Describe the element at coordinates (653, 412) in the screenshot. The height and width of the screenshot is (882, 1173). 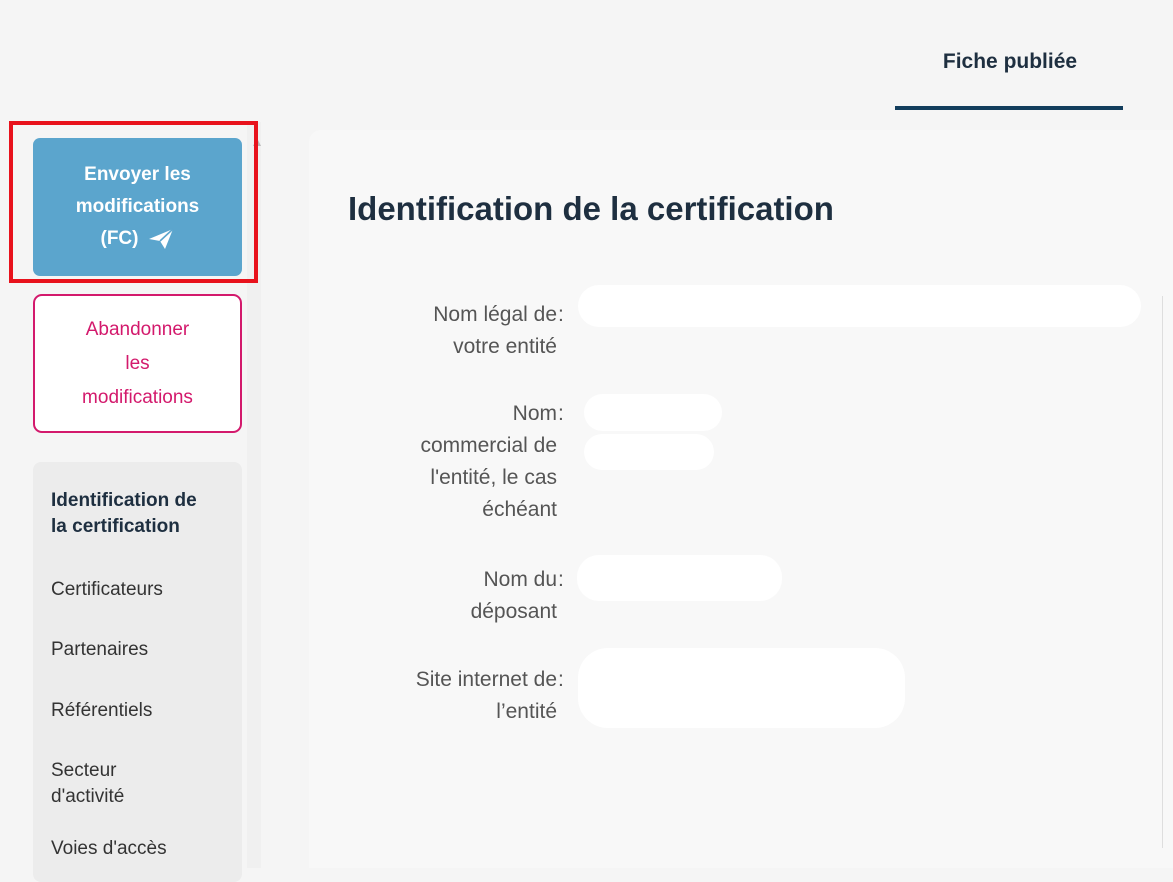
I see `field-value-commercial-name` at that location.